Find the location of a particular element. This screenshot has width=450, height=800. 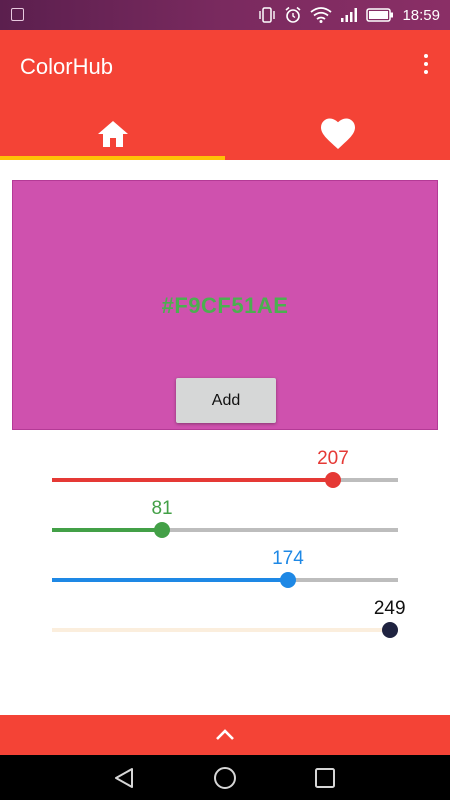

blue-slider: 174 is located at coordinates (225, 570).